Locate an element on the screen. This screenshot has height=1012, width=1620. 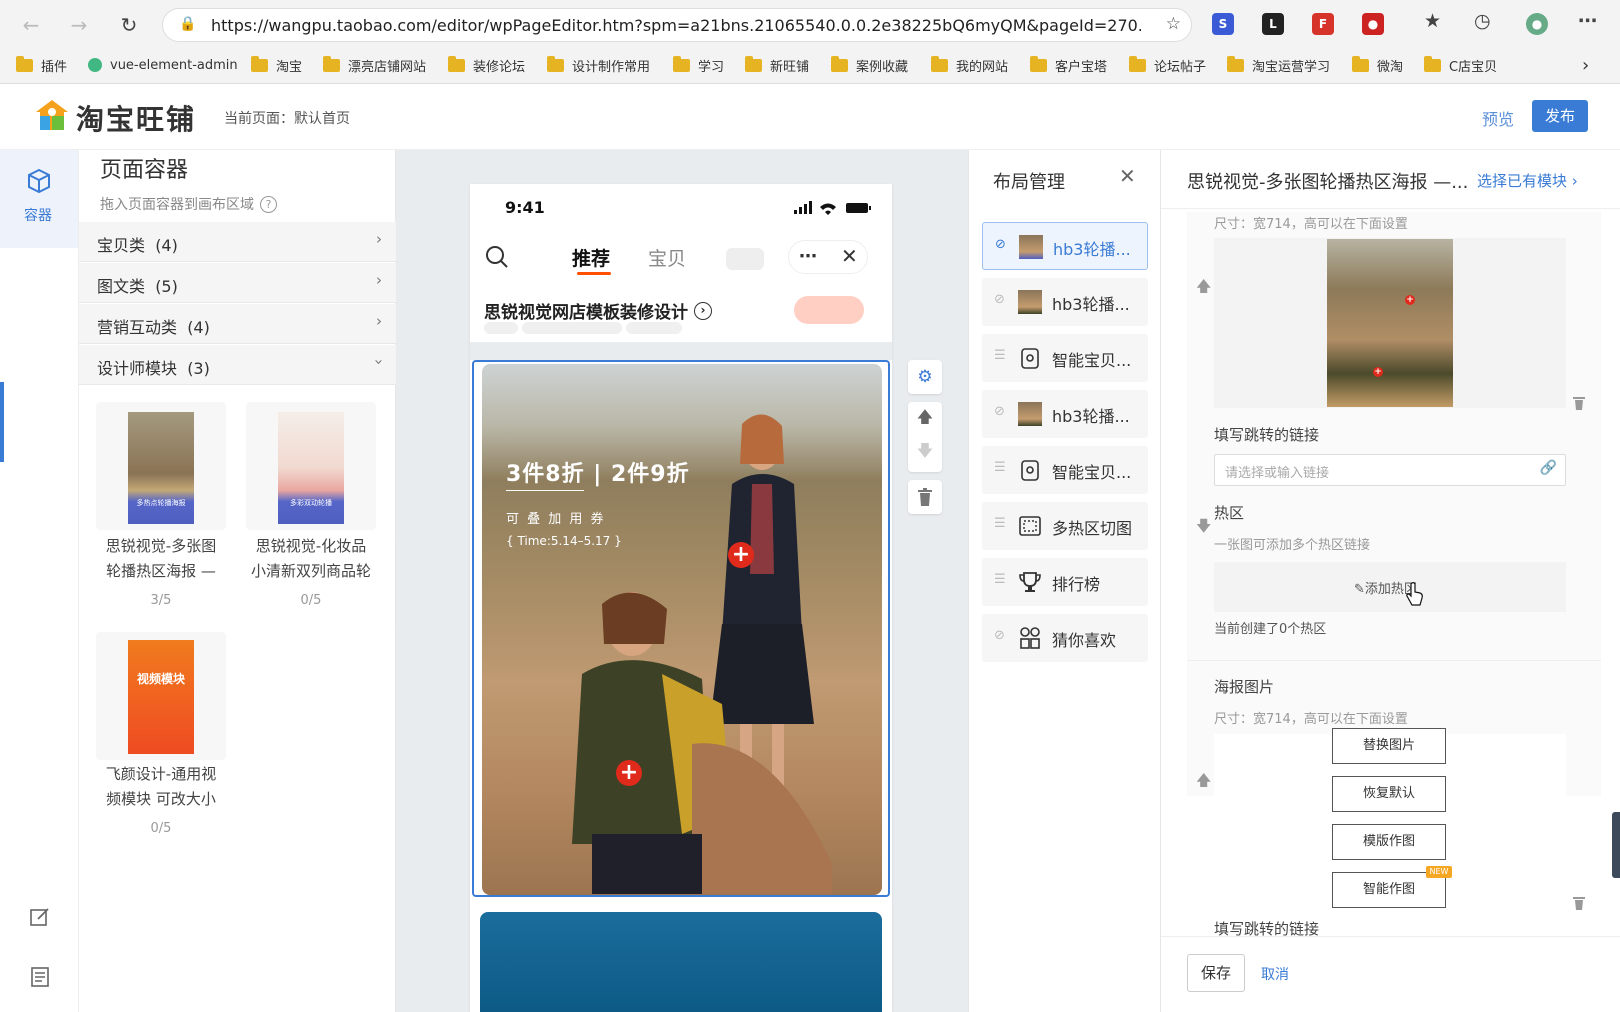
cancel-button: 取消 is located at coordinates (1275, 974).